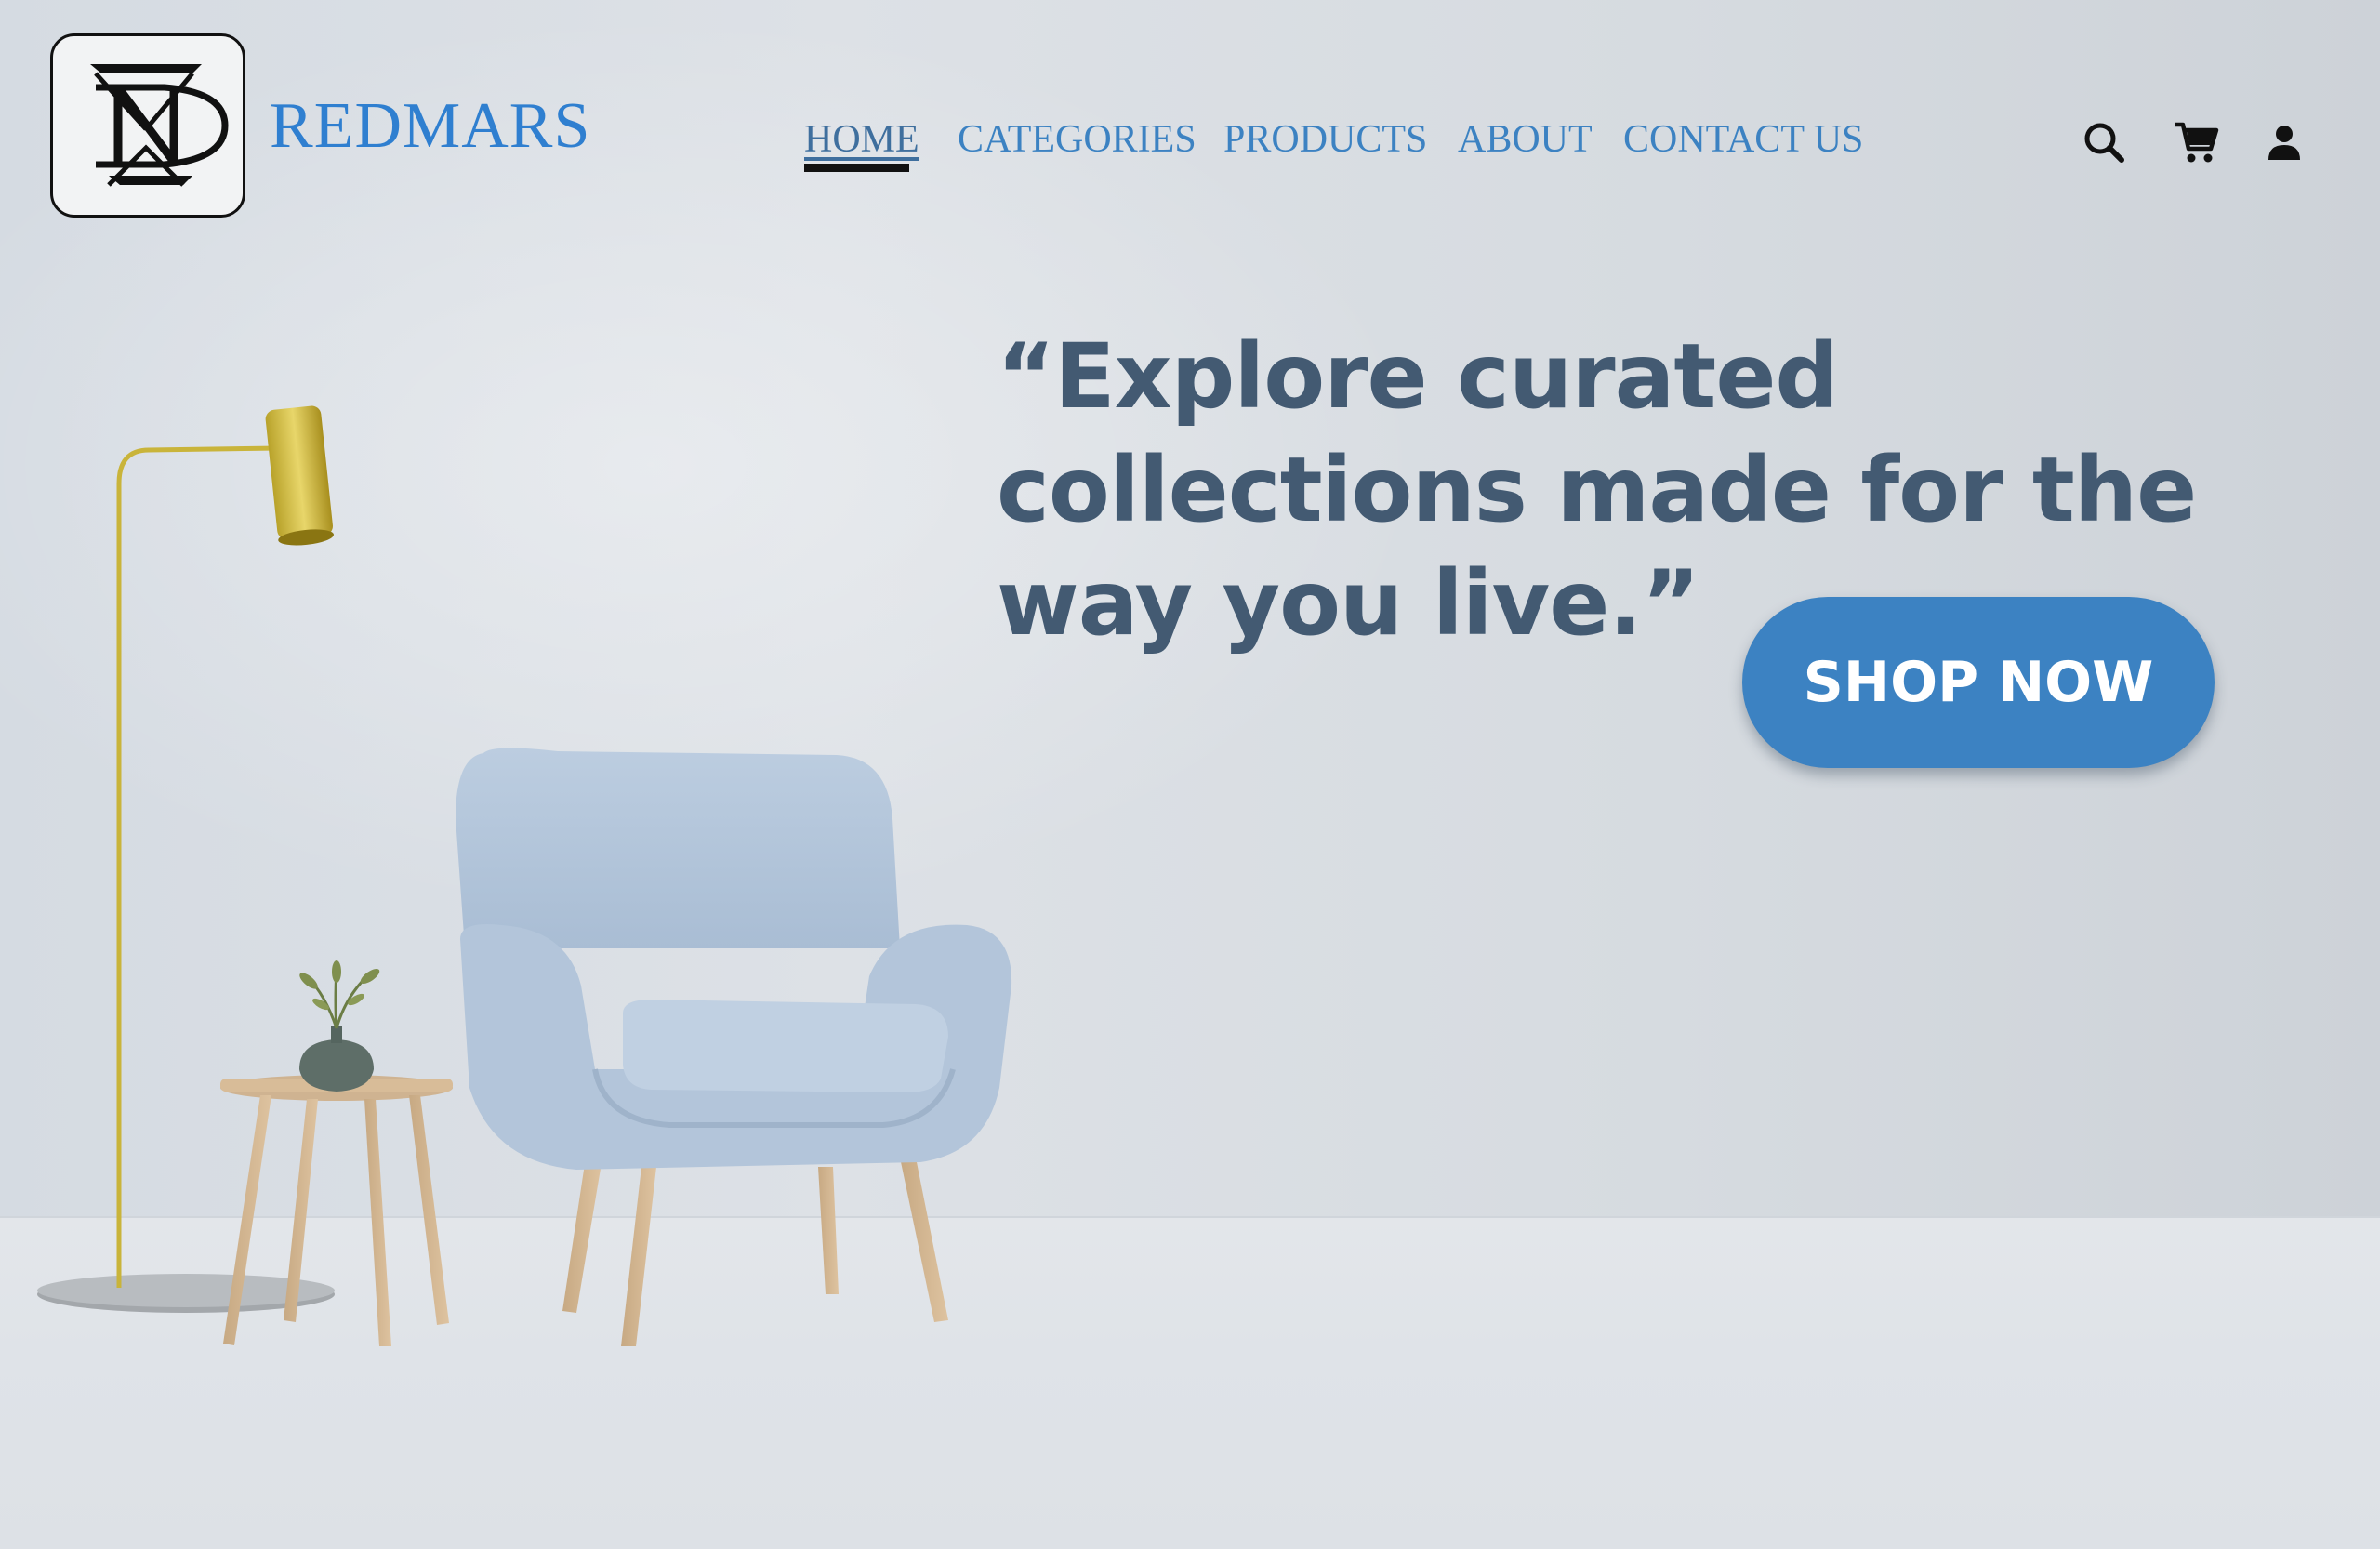 The width and height of the screenshot is (2380, 1549). I want to click on nav-products: PRODUCTS, so click(1325, 139).